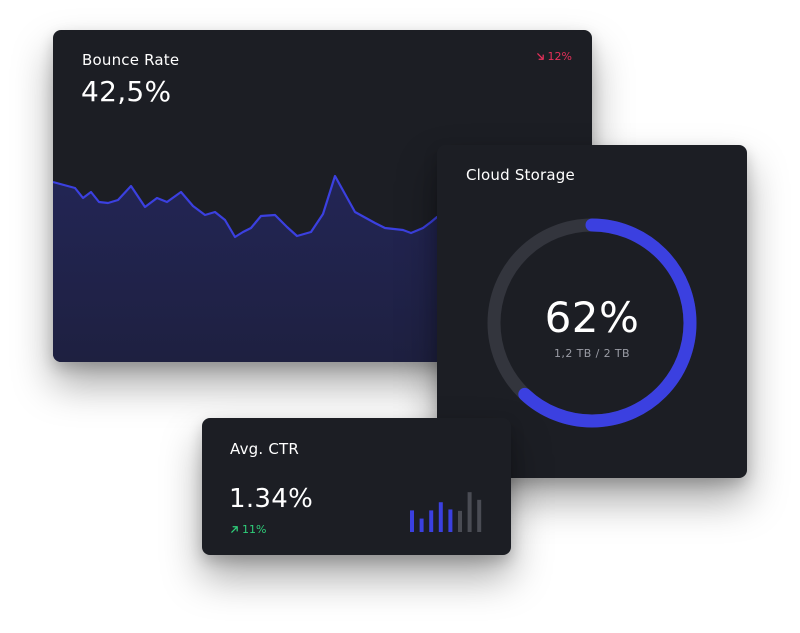  What do you see at coordinates (126, 91) in the screenshot?
I see `bounce-rate-value: 42,5%` at bounding box center [126, 91].